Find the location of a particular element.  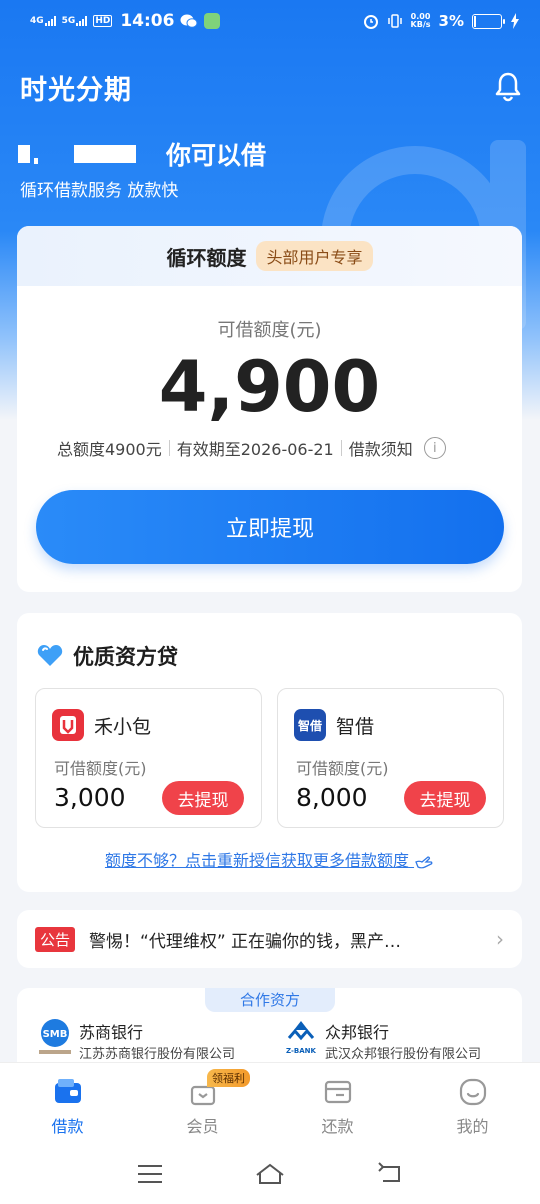

lender-name: 禾小包 is located at coordinates (123, 727).